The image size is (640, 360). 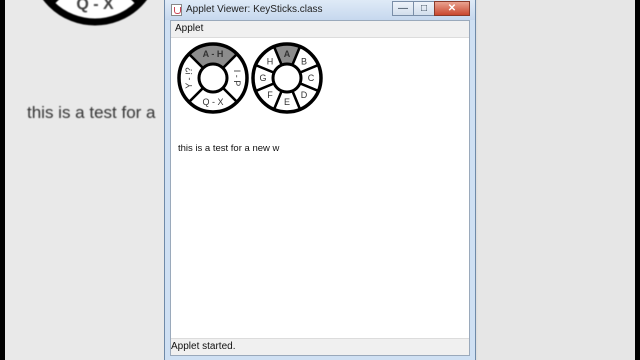 I want to click on wheel-right-segment-label: B, so click(x=304, y=61).